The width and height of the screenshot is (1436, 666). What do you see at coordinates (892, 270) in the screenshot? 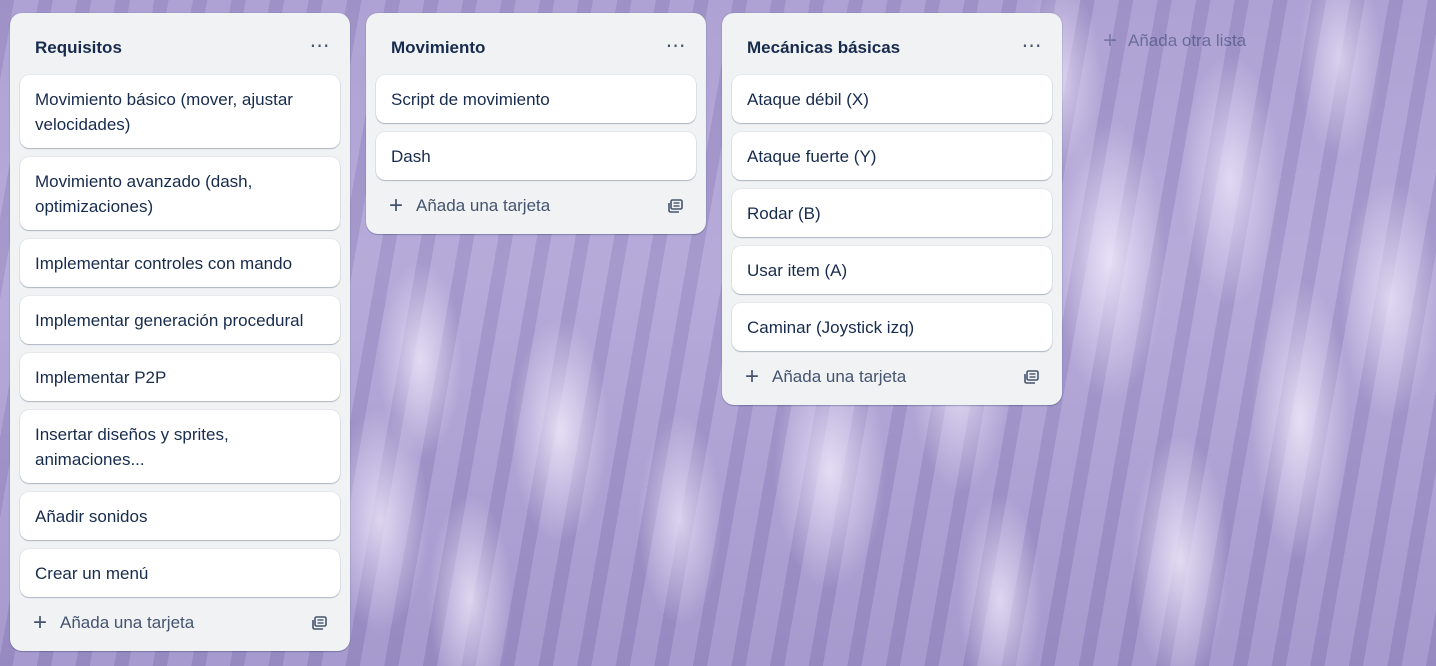
I see `card: Usar item (A)` at bounding box center [892, 270].